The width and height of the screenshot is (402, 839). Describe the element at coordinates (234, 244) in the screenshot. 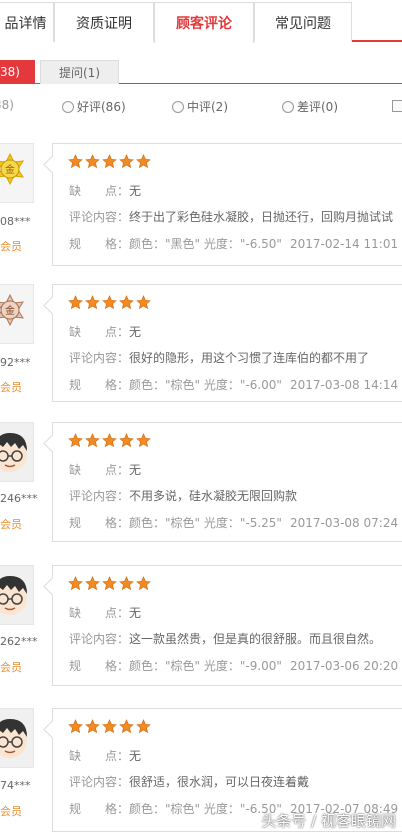

I see `review-spec: 规 格：颜色："黑色" 光度："-6.50" 2017-02-14 11:01` at that location.